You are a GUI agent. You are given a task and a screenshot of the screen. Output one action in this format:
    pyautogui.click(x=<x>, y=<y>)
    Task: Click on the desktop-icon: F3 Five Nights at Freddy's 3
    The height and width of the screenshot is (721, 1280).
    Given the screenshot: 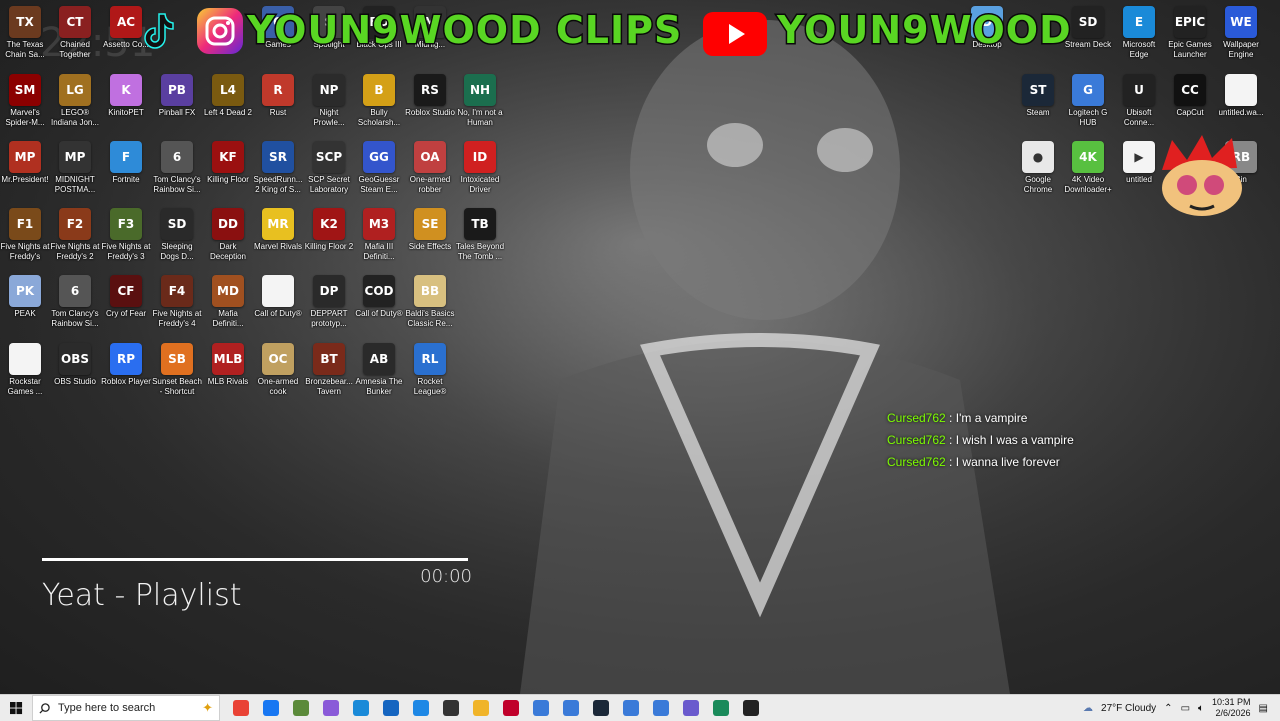 What is the action you would take?
    pyautogui.click(x=126, y=235)
    